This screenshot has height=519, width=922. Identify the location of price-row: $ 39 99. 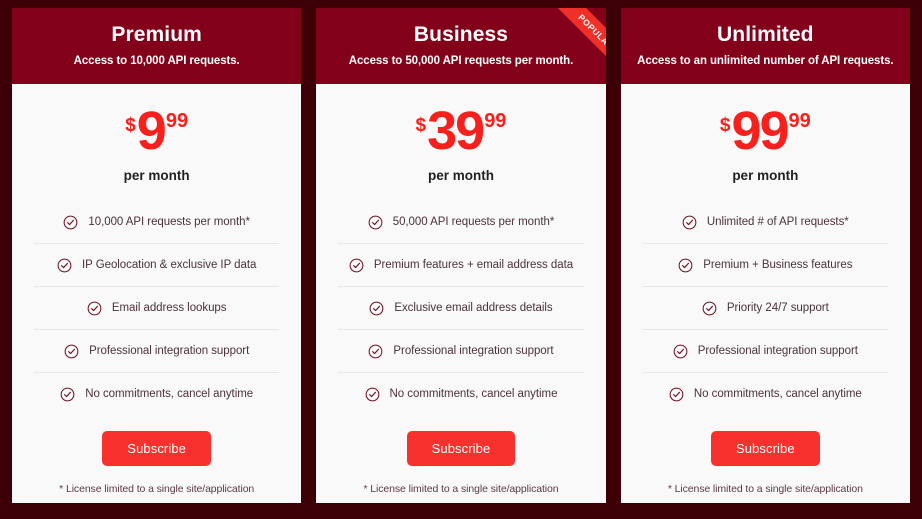
(460, 131).